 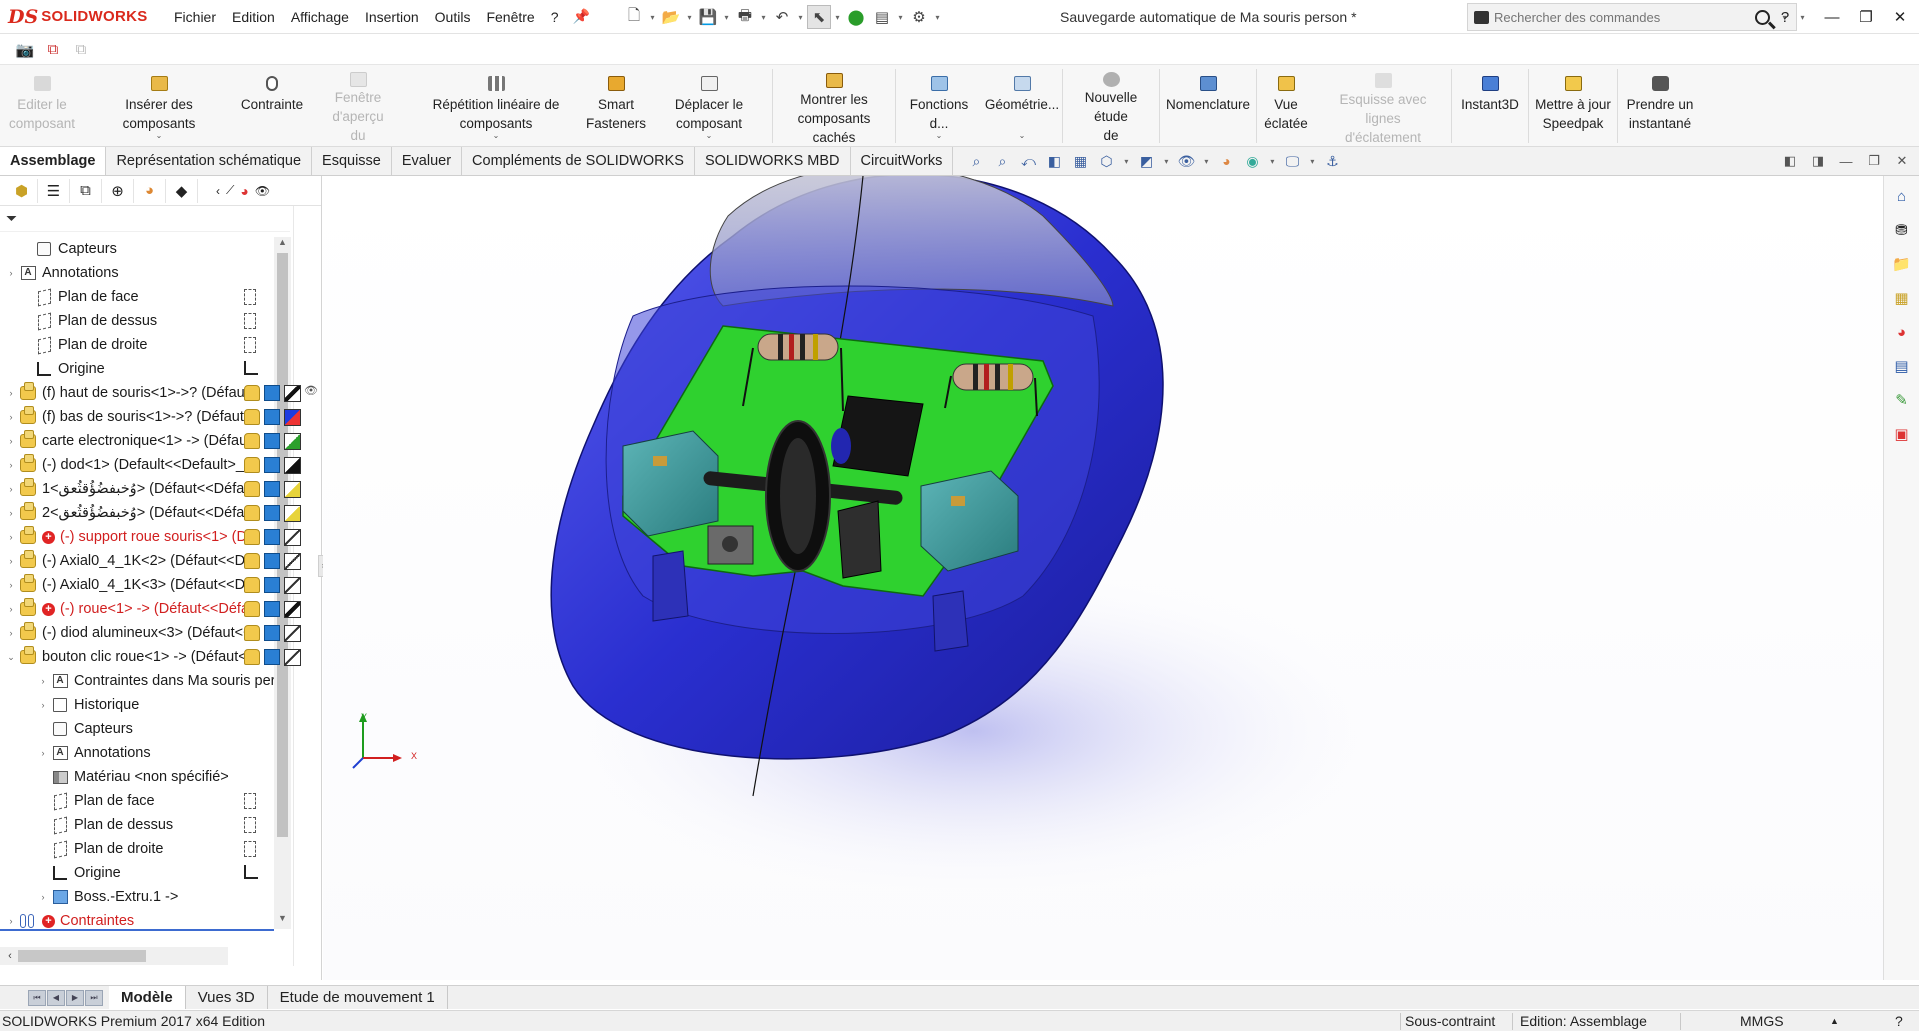 What do you see at coordinates (54, 190) in the screenshot?
I see `property-manager-icon: ☰` at bounding box center [54, 190].